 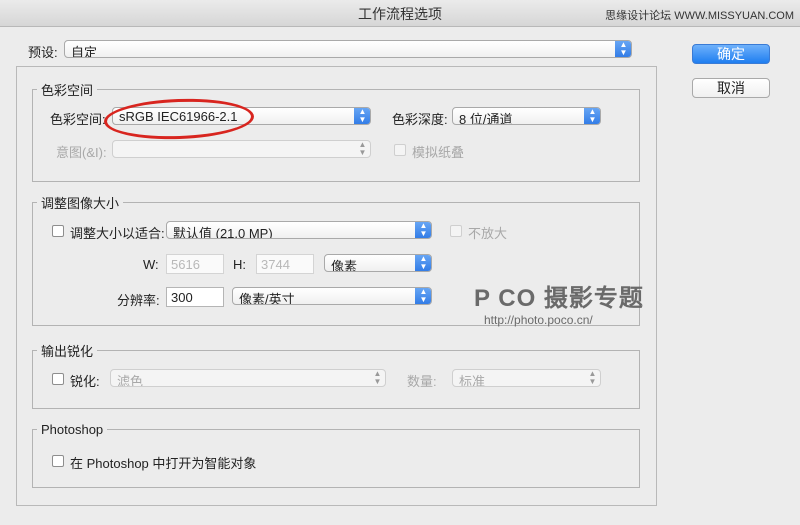 What do you see at coordinates (422, 381) in the screenshot?
I see `amount-label: 数量:` at bounding box center [422, 381].